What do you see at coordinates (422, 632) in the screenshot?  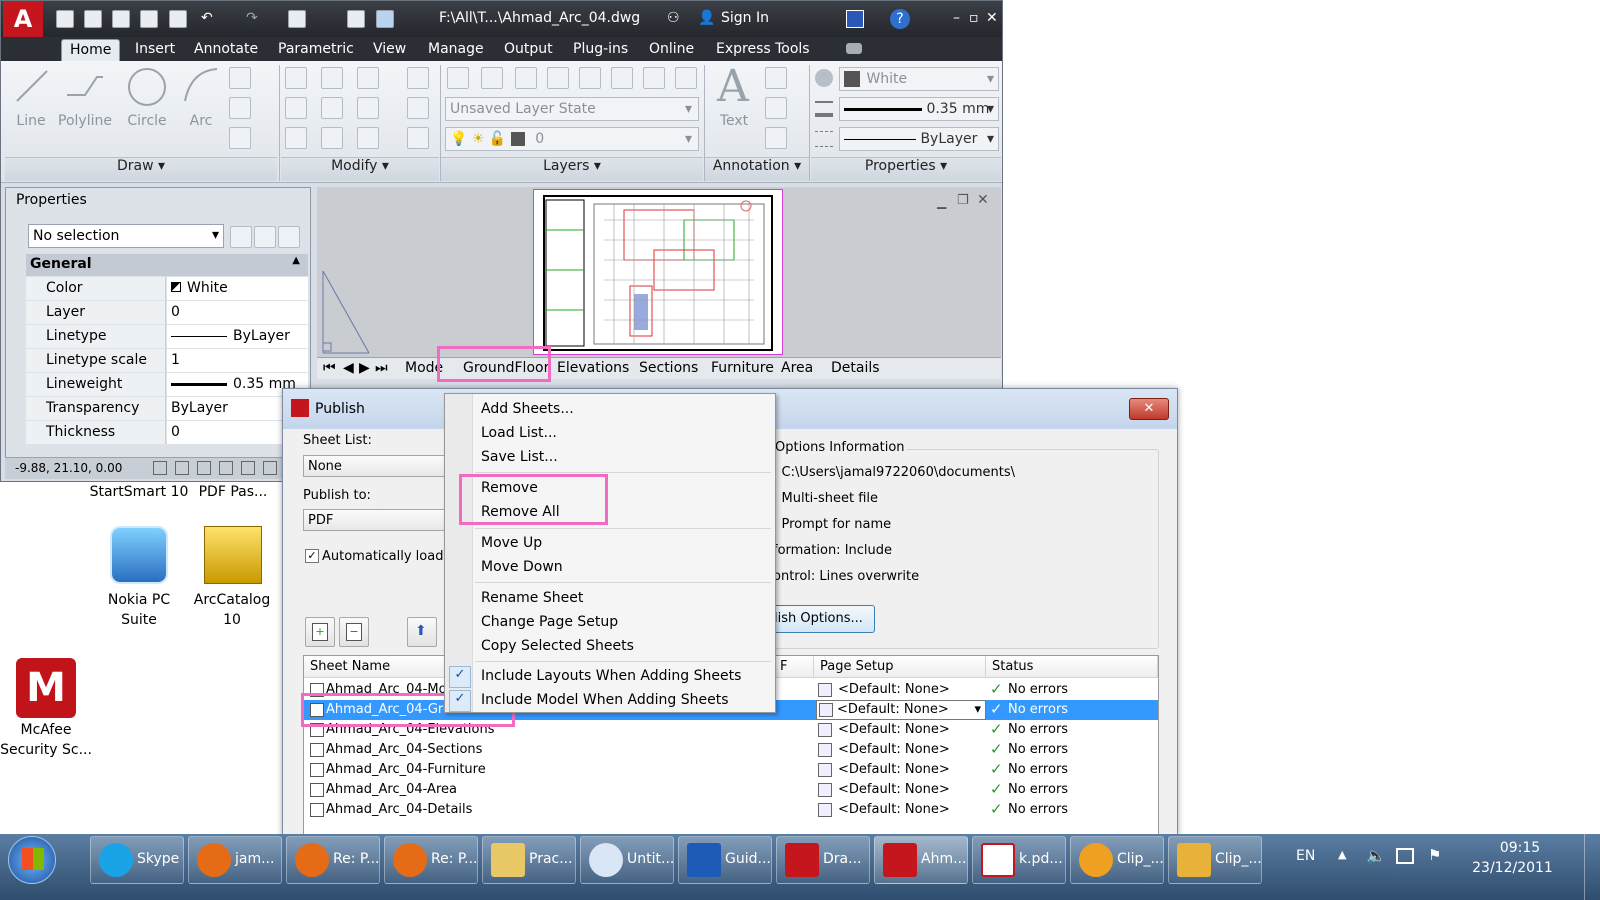 I see `move-up-button: ⬆` at bounding box center [422, 632].